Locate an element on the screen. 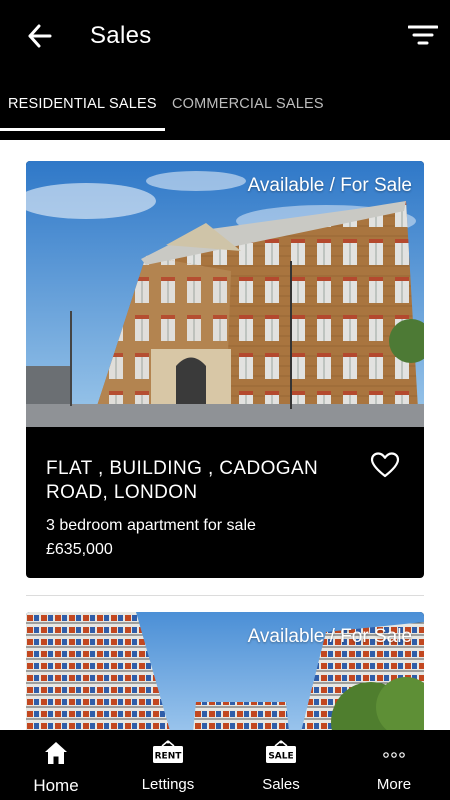 The height and width of the screenshot is (800, 450). rent-sign-icon: RENT is located at coordinates (168, 751).